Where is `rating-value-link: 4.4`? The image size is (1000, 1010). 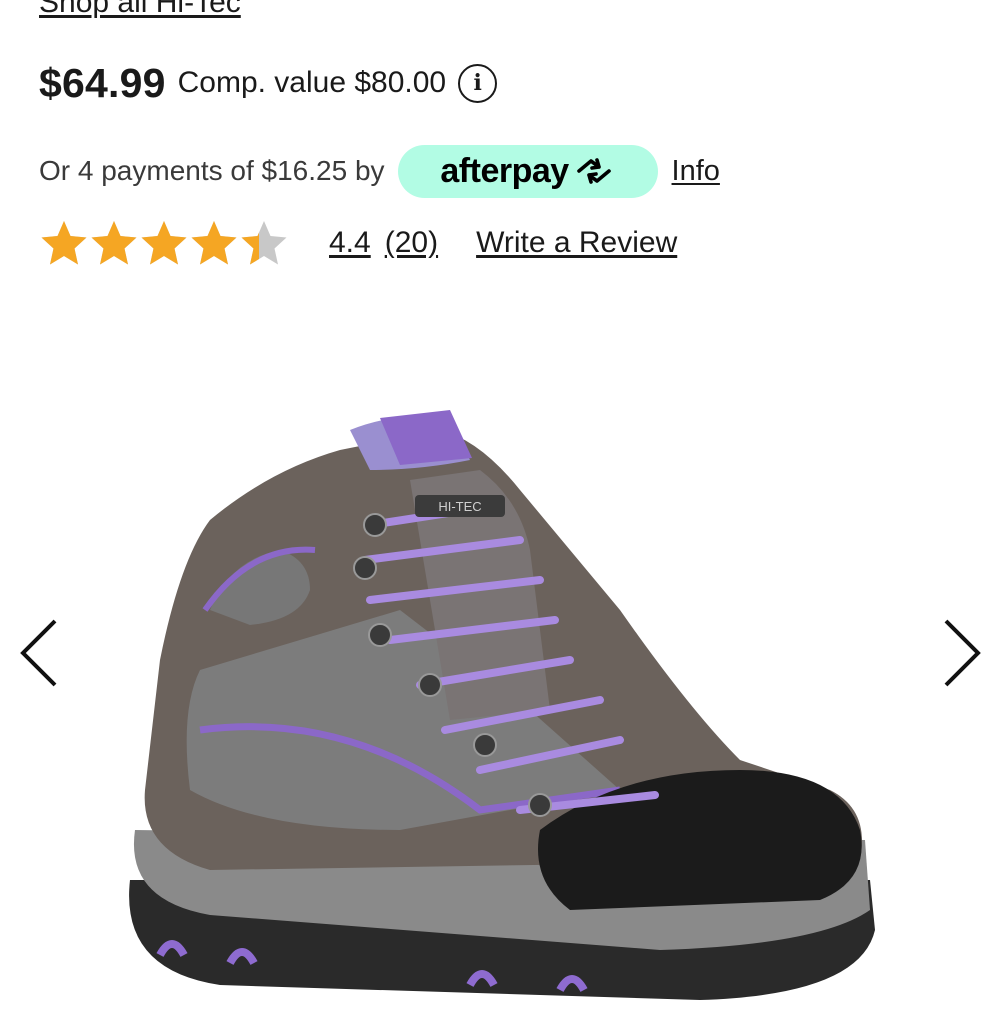
rating-value-link: 4.4 is located at coordinates (350, 243).